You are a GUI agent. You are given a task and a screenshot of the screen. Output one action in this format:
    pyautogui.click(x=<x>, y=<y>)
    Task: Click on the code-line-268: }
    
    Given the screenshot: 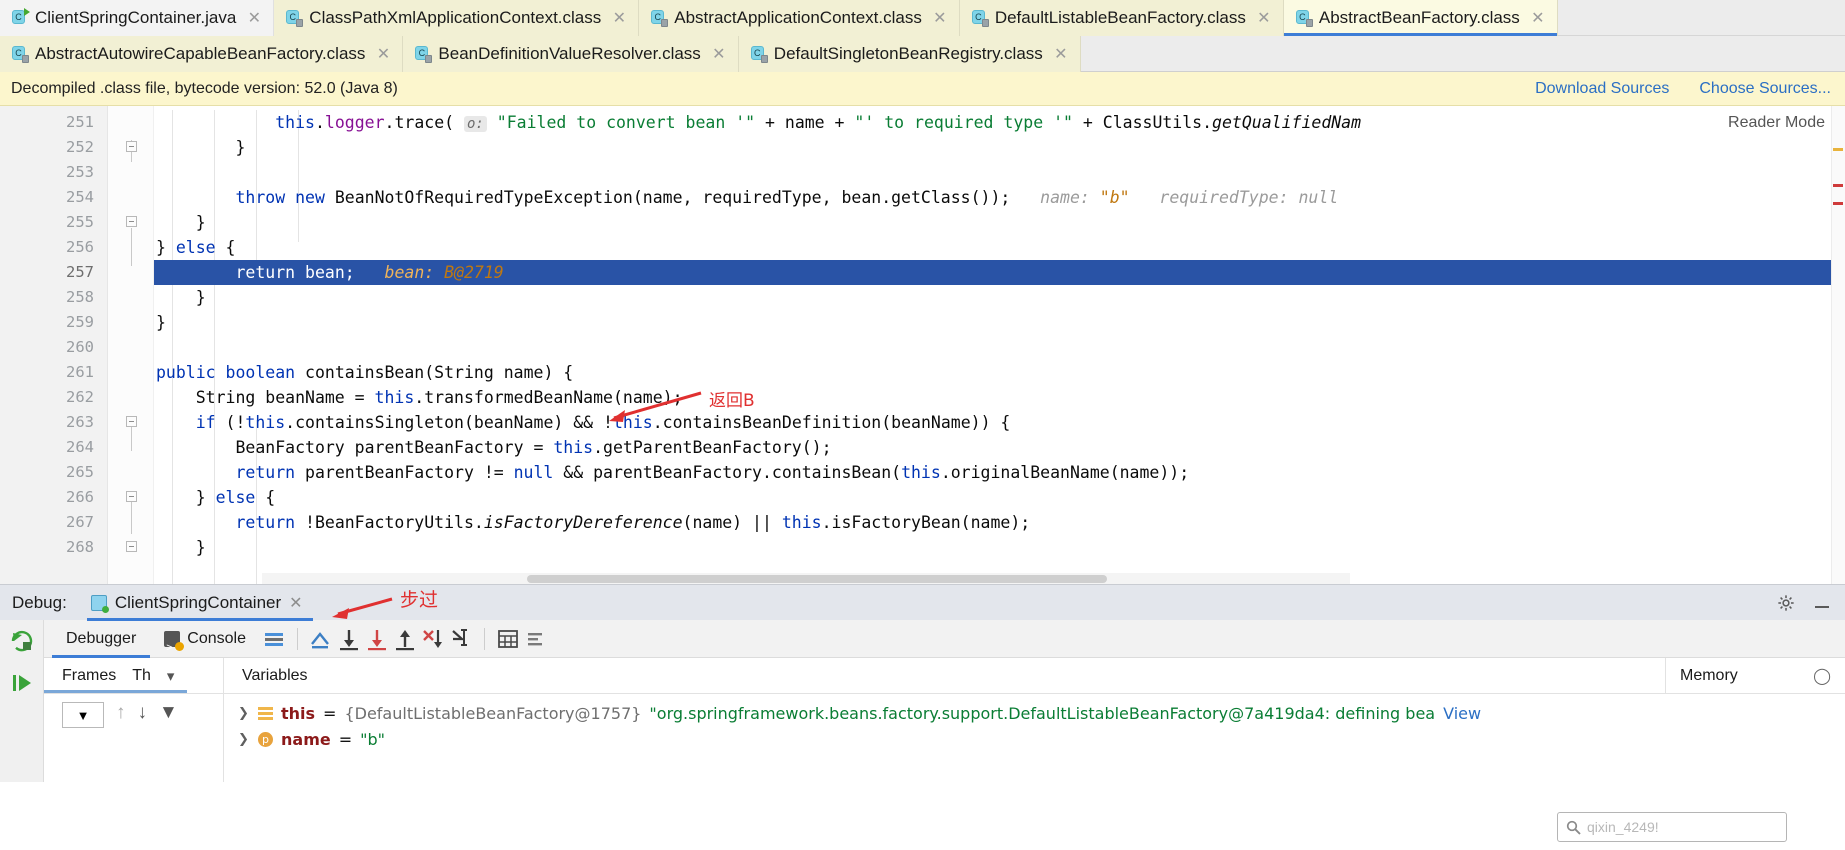 What is the action you would take?
    pyautogui.click(x=999, y=547)
    